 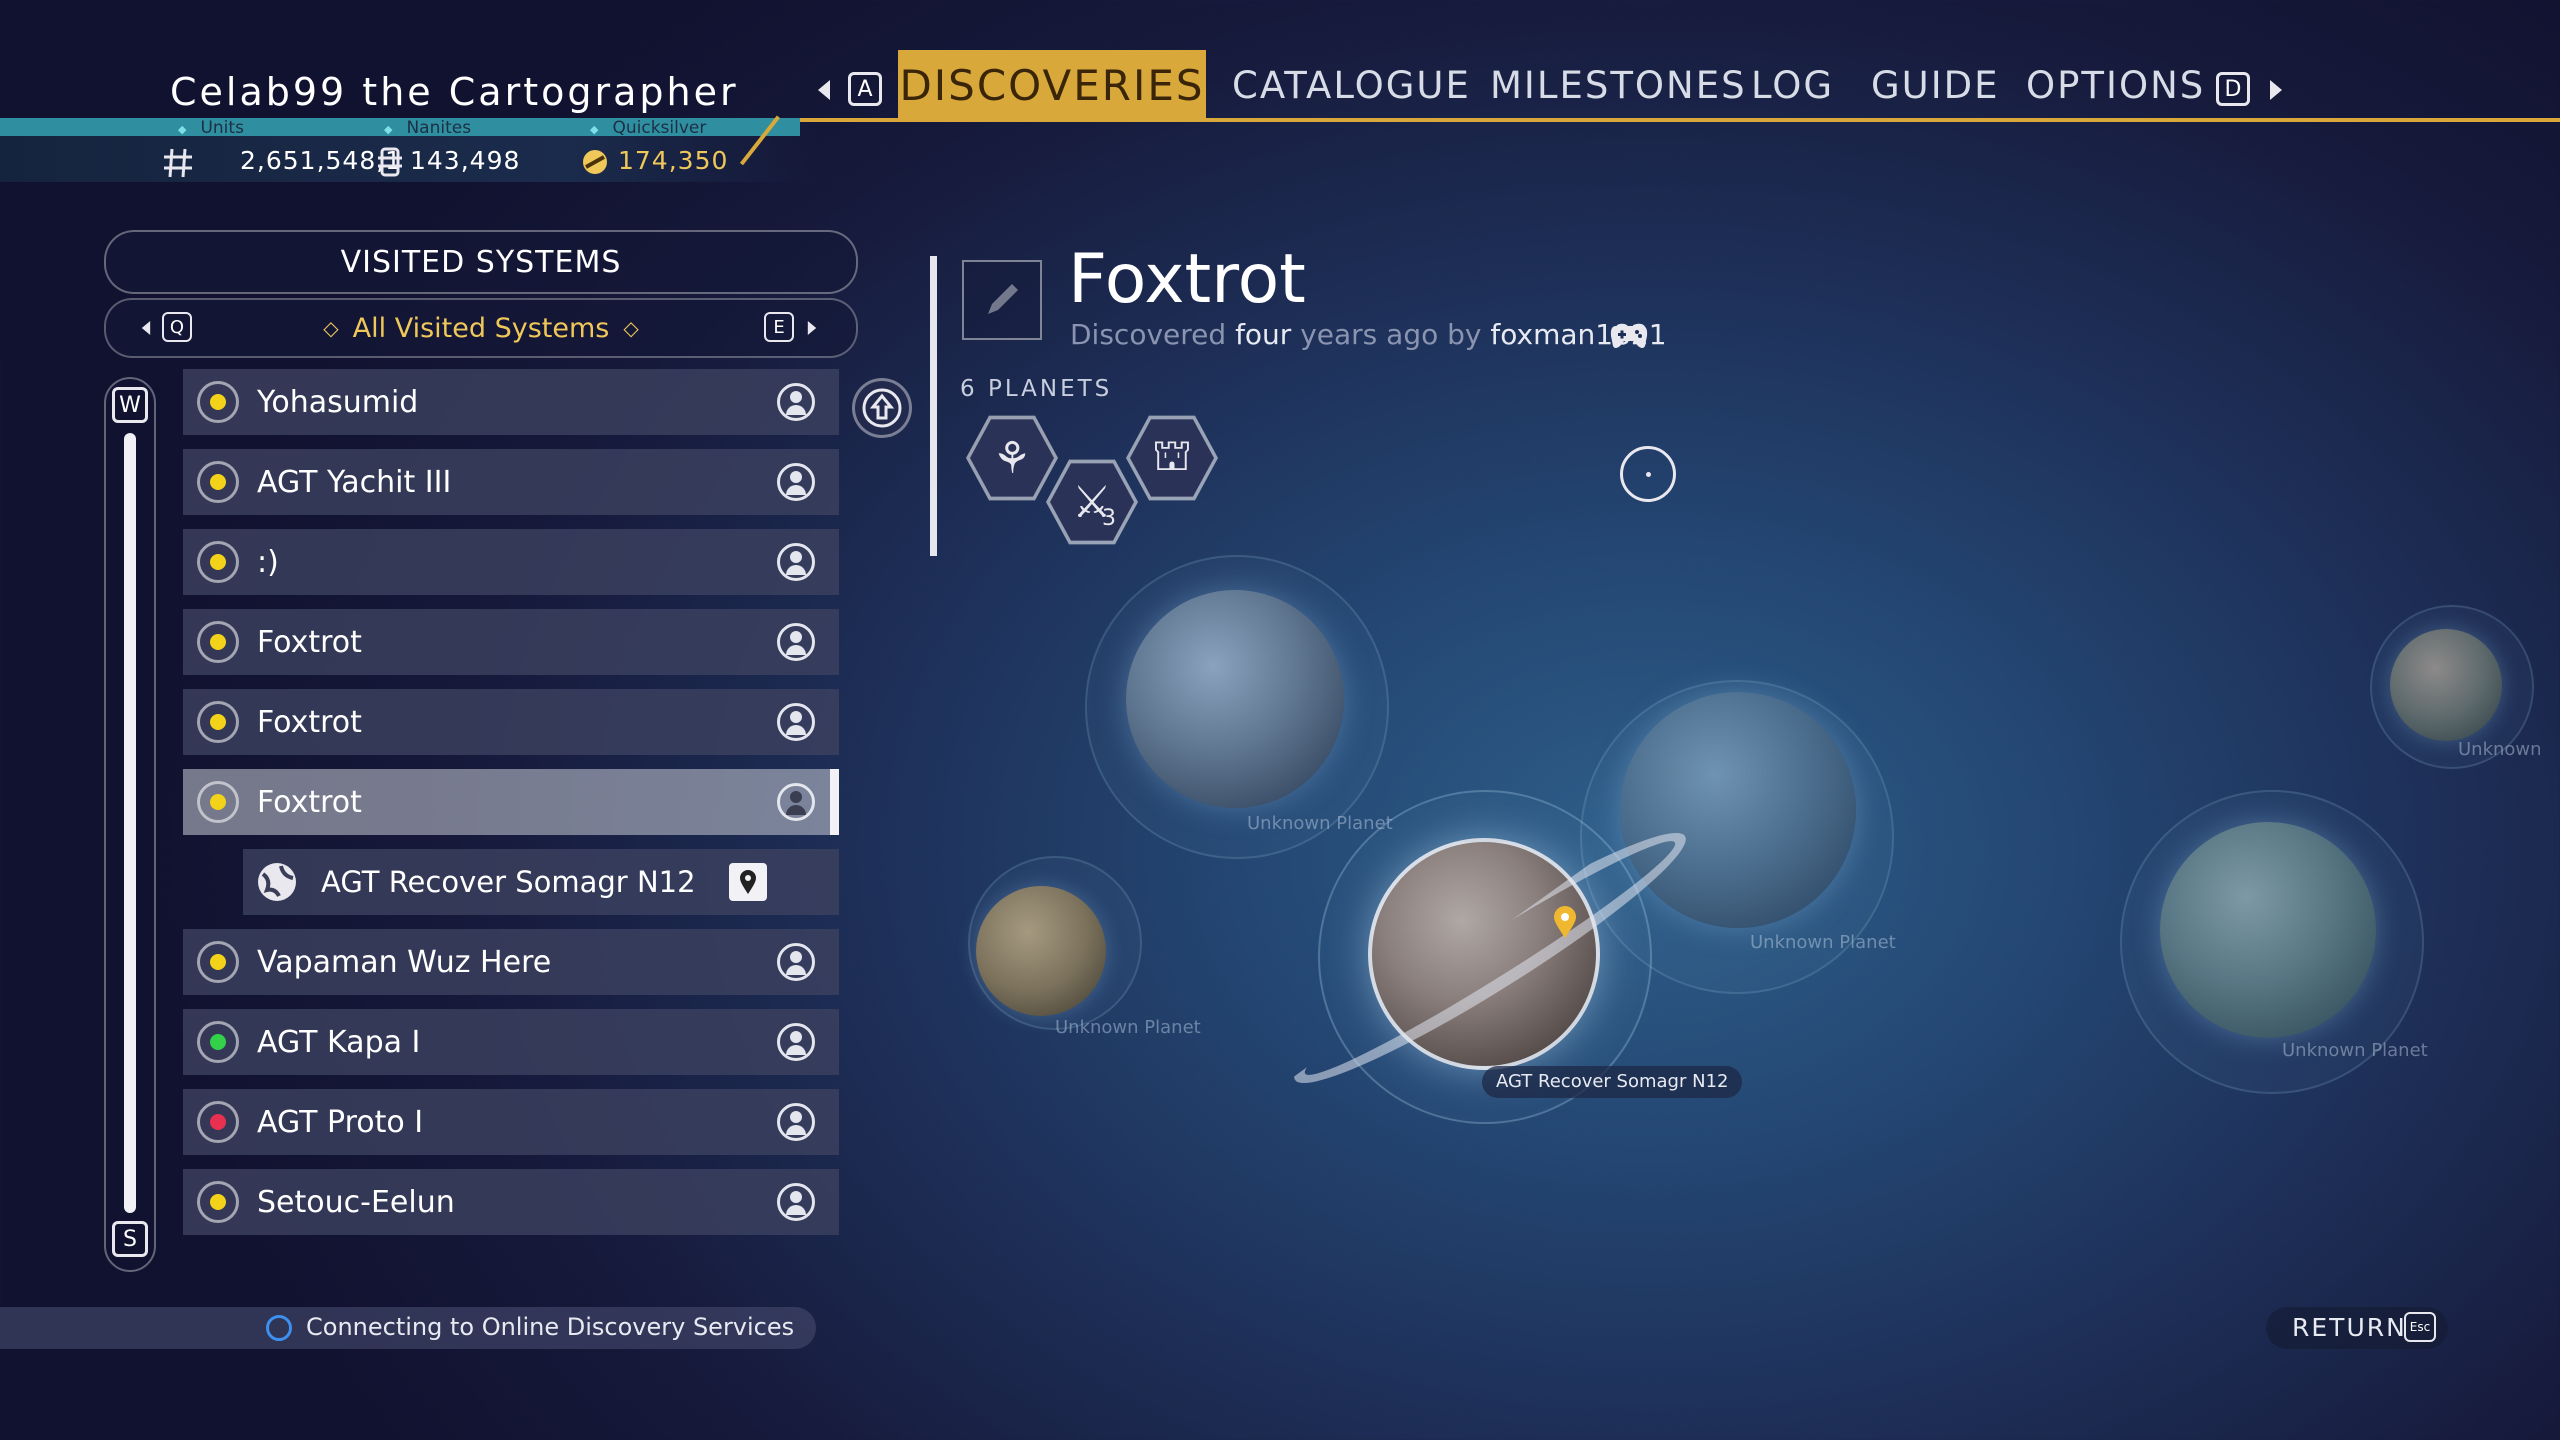 I want to click on filter-prev-key: Q, so click(x=177, y=327).